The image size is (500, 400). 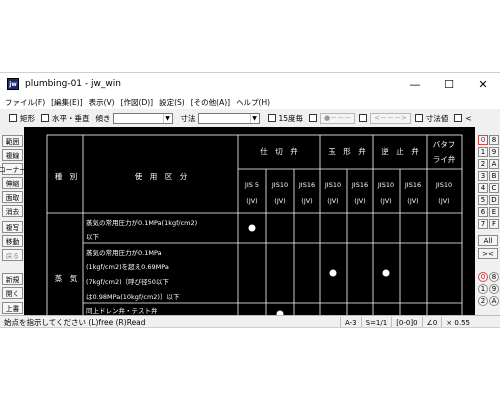 What do you see at coordinates (141, 222) in the screenshot?
I see `row1-line1: 蒸気の常用圧力が0.1MPa(1kgf/cm2)` at bounding box center [141, 222].